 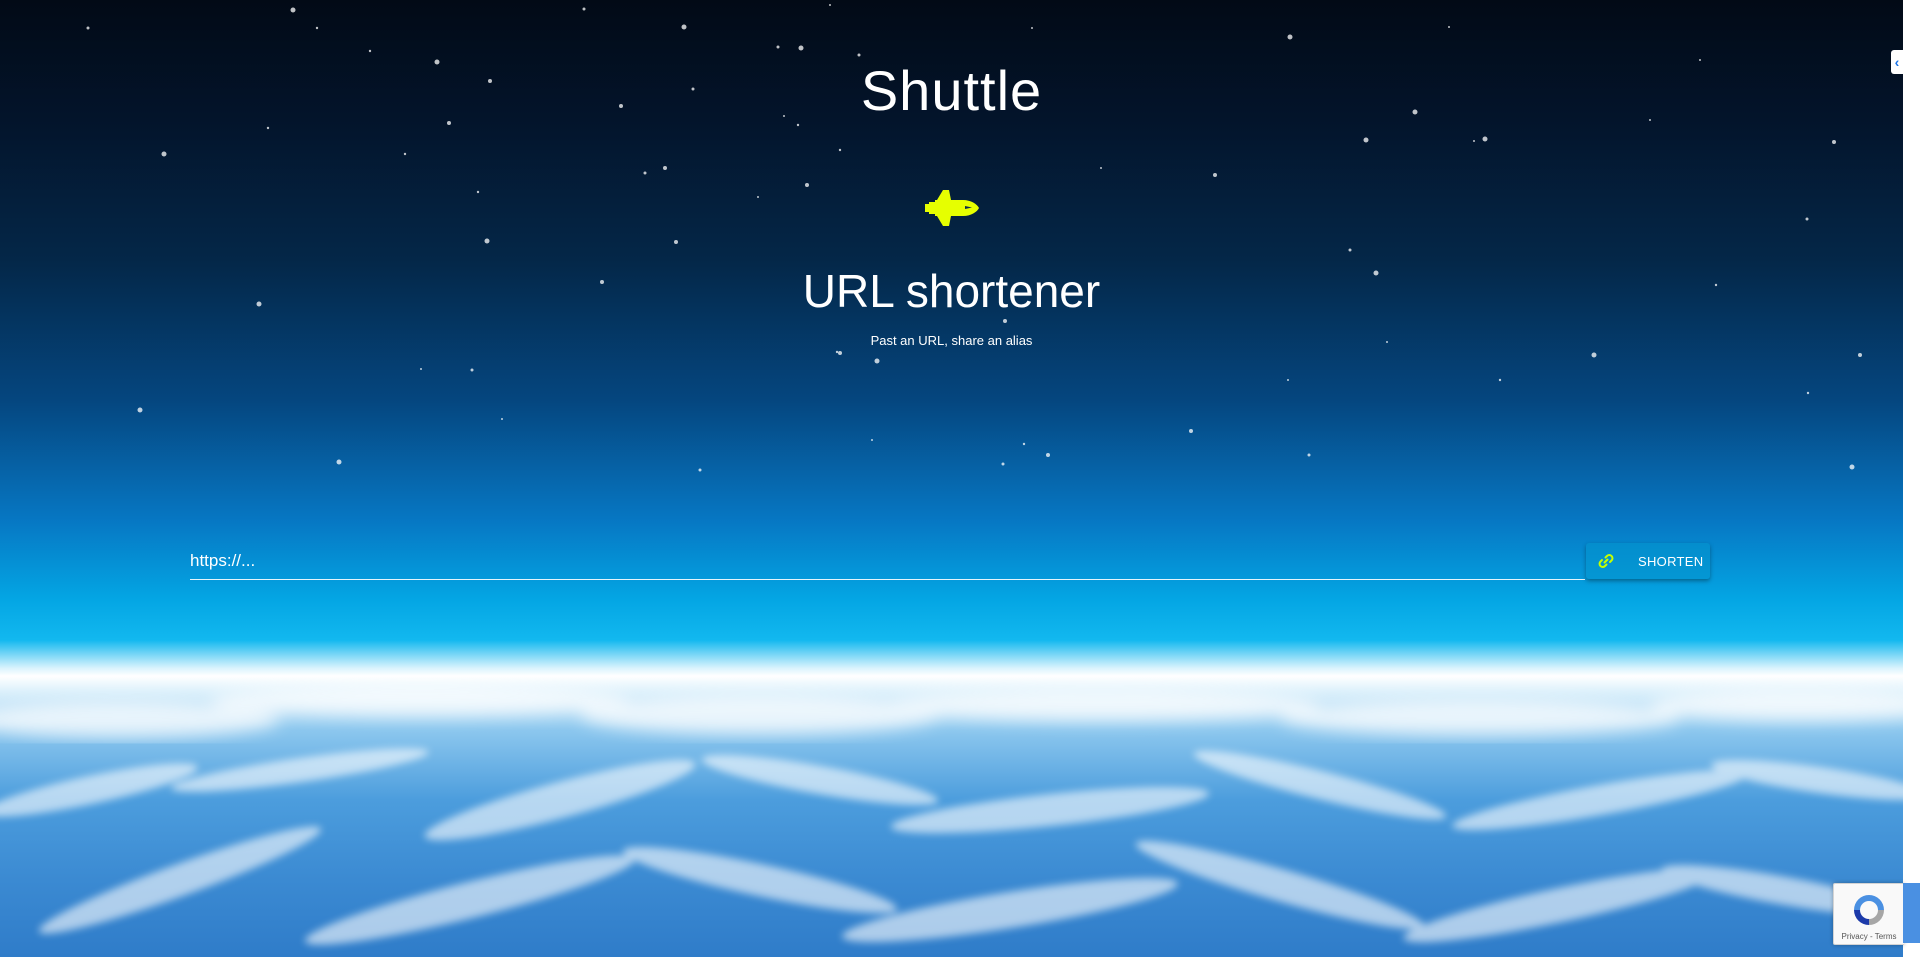 I want to click on recaptcha-tab, so click(x=1911, y=913).